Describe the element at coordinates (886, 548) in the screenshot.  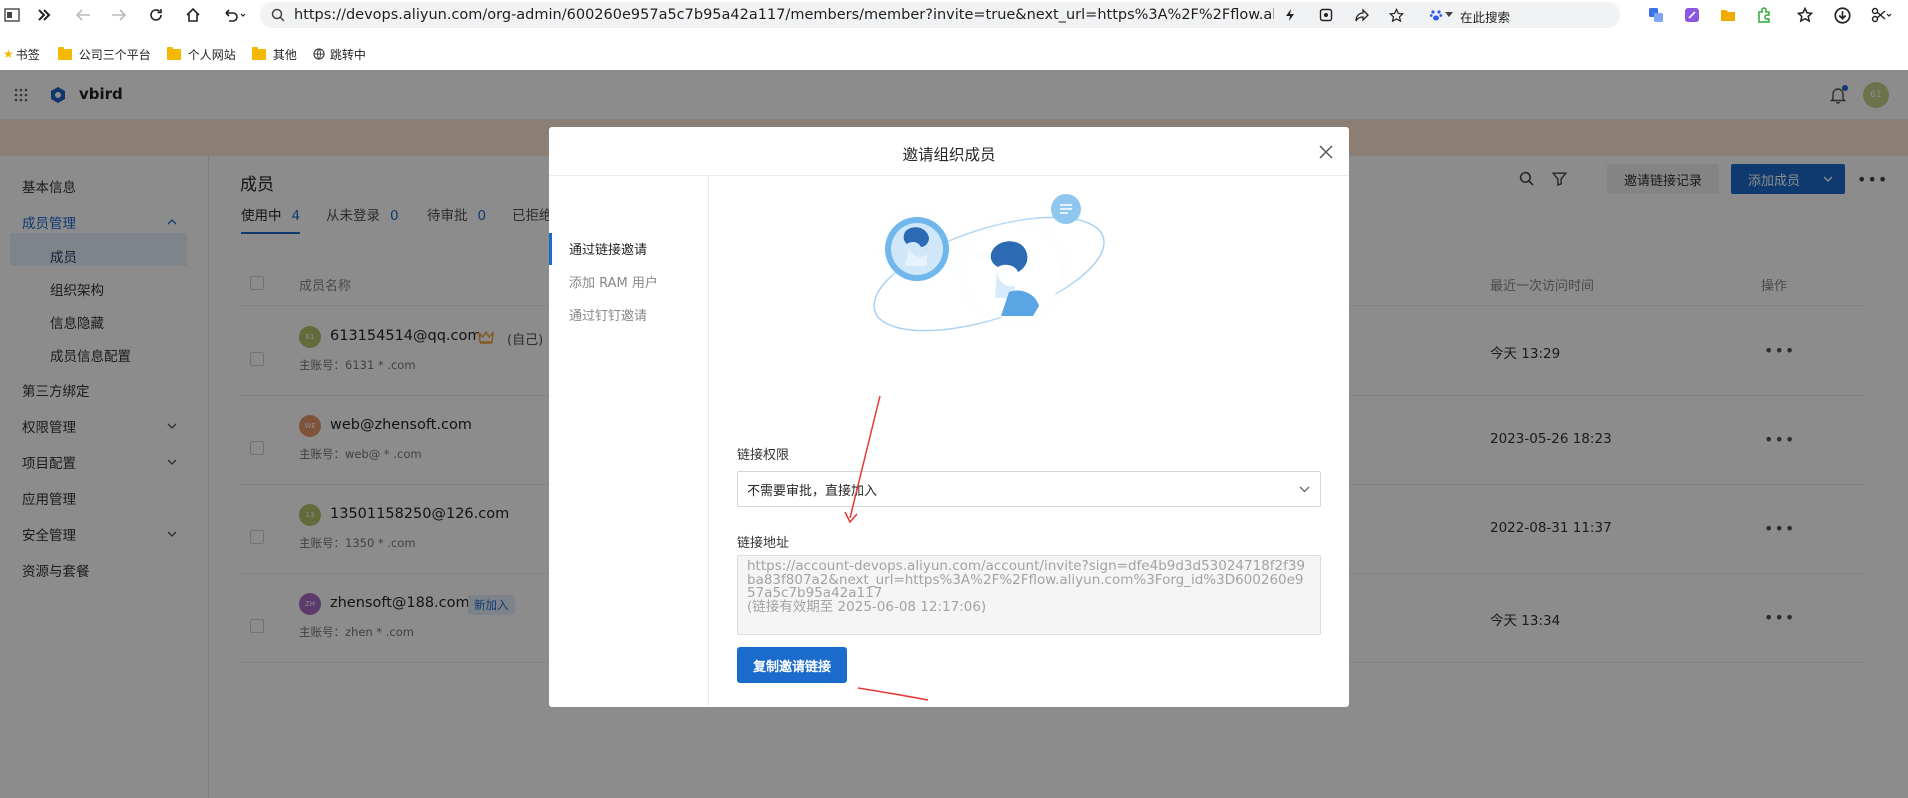
I see `annotation-arrows` at that location.